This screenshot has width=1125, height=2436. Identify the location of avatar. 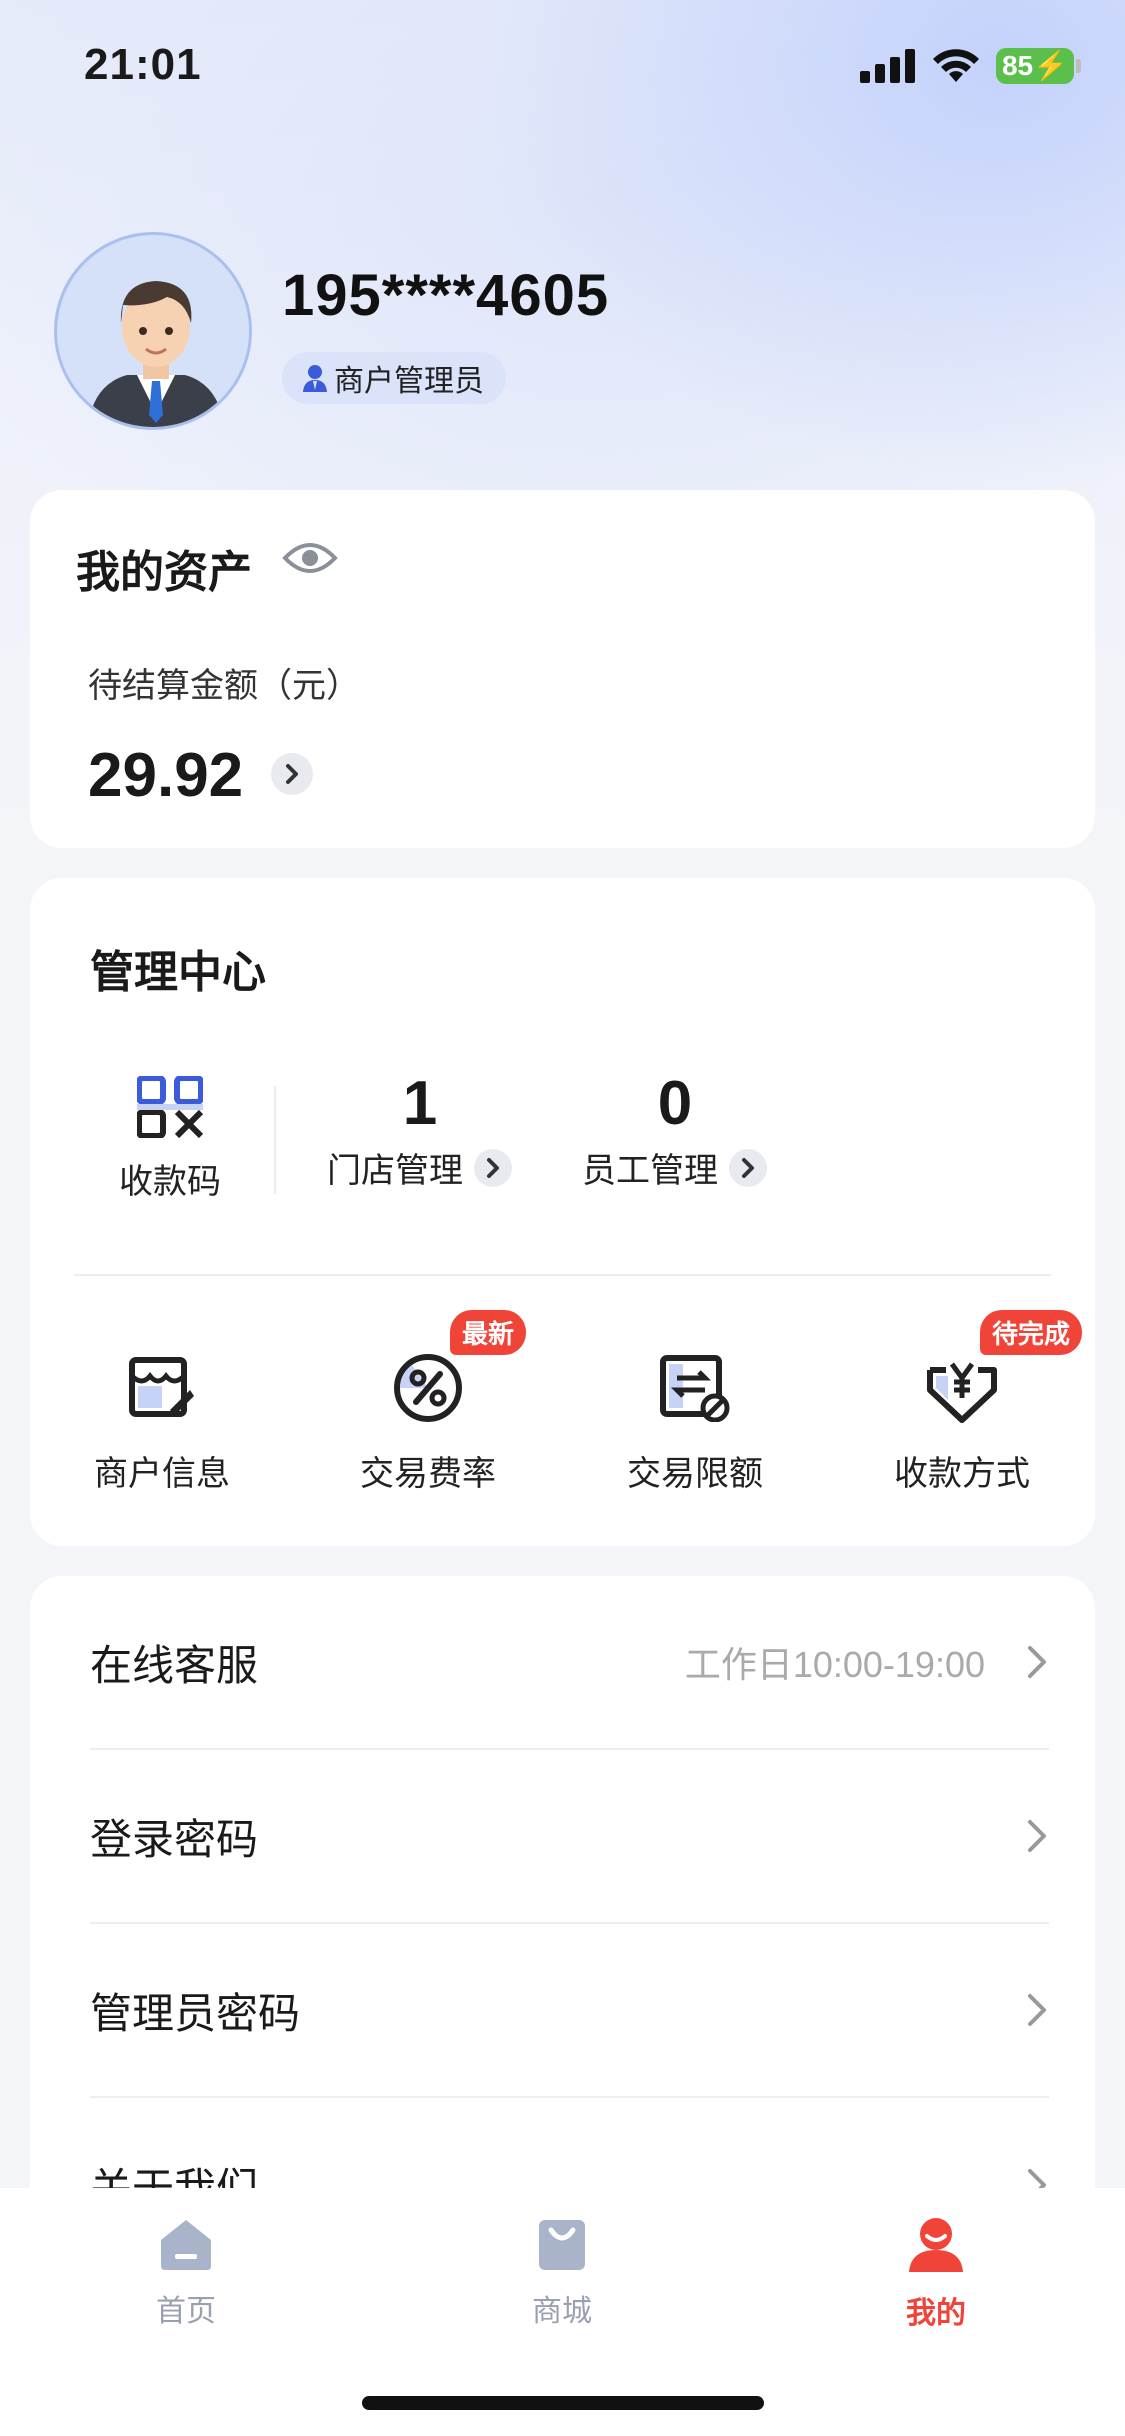
(153, 331).